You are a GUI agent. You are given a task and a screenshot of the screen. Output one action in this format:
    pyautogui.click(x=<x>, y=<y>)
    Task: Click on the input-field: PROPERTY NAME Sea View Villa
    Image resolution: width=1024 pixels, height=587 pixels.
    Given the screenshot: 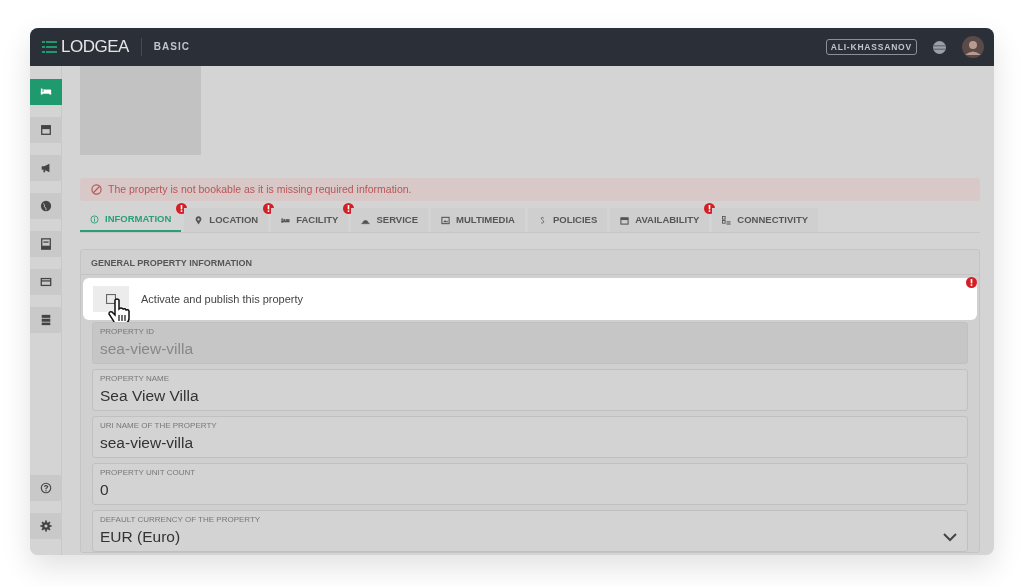 What is the action you would take?
    pyautogui.click(x=530, y=390)
    